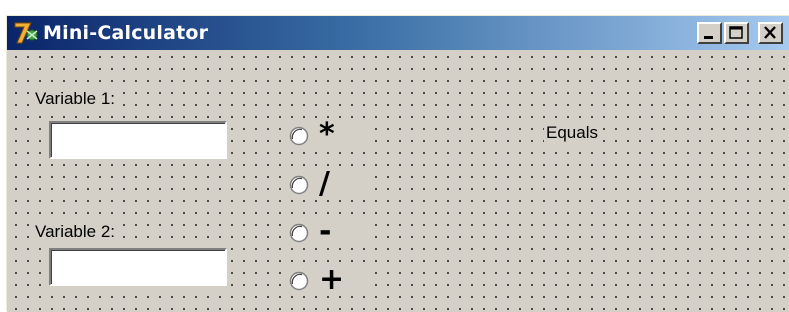 The image size is (789, 312). I want to click on multiply-radio, so click(299, 136).